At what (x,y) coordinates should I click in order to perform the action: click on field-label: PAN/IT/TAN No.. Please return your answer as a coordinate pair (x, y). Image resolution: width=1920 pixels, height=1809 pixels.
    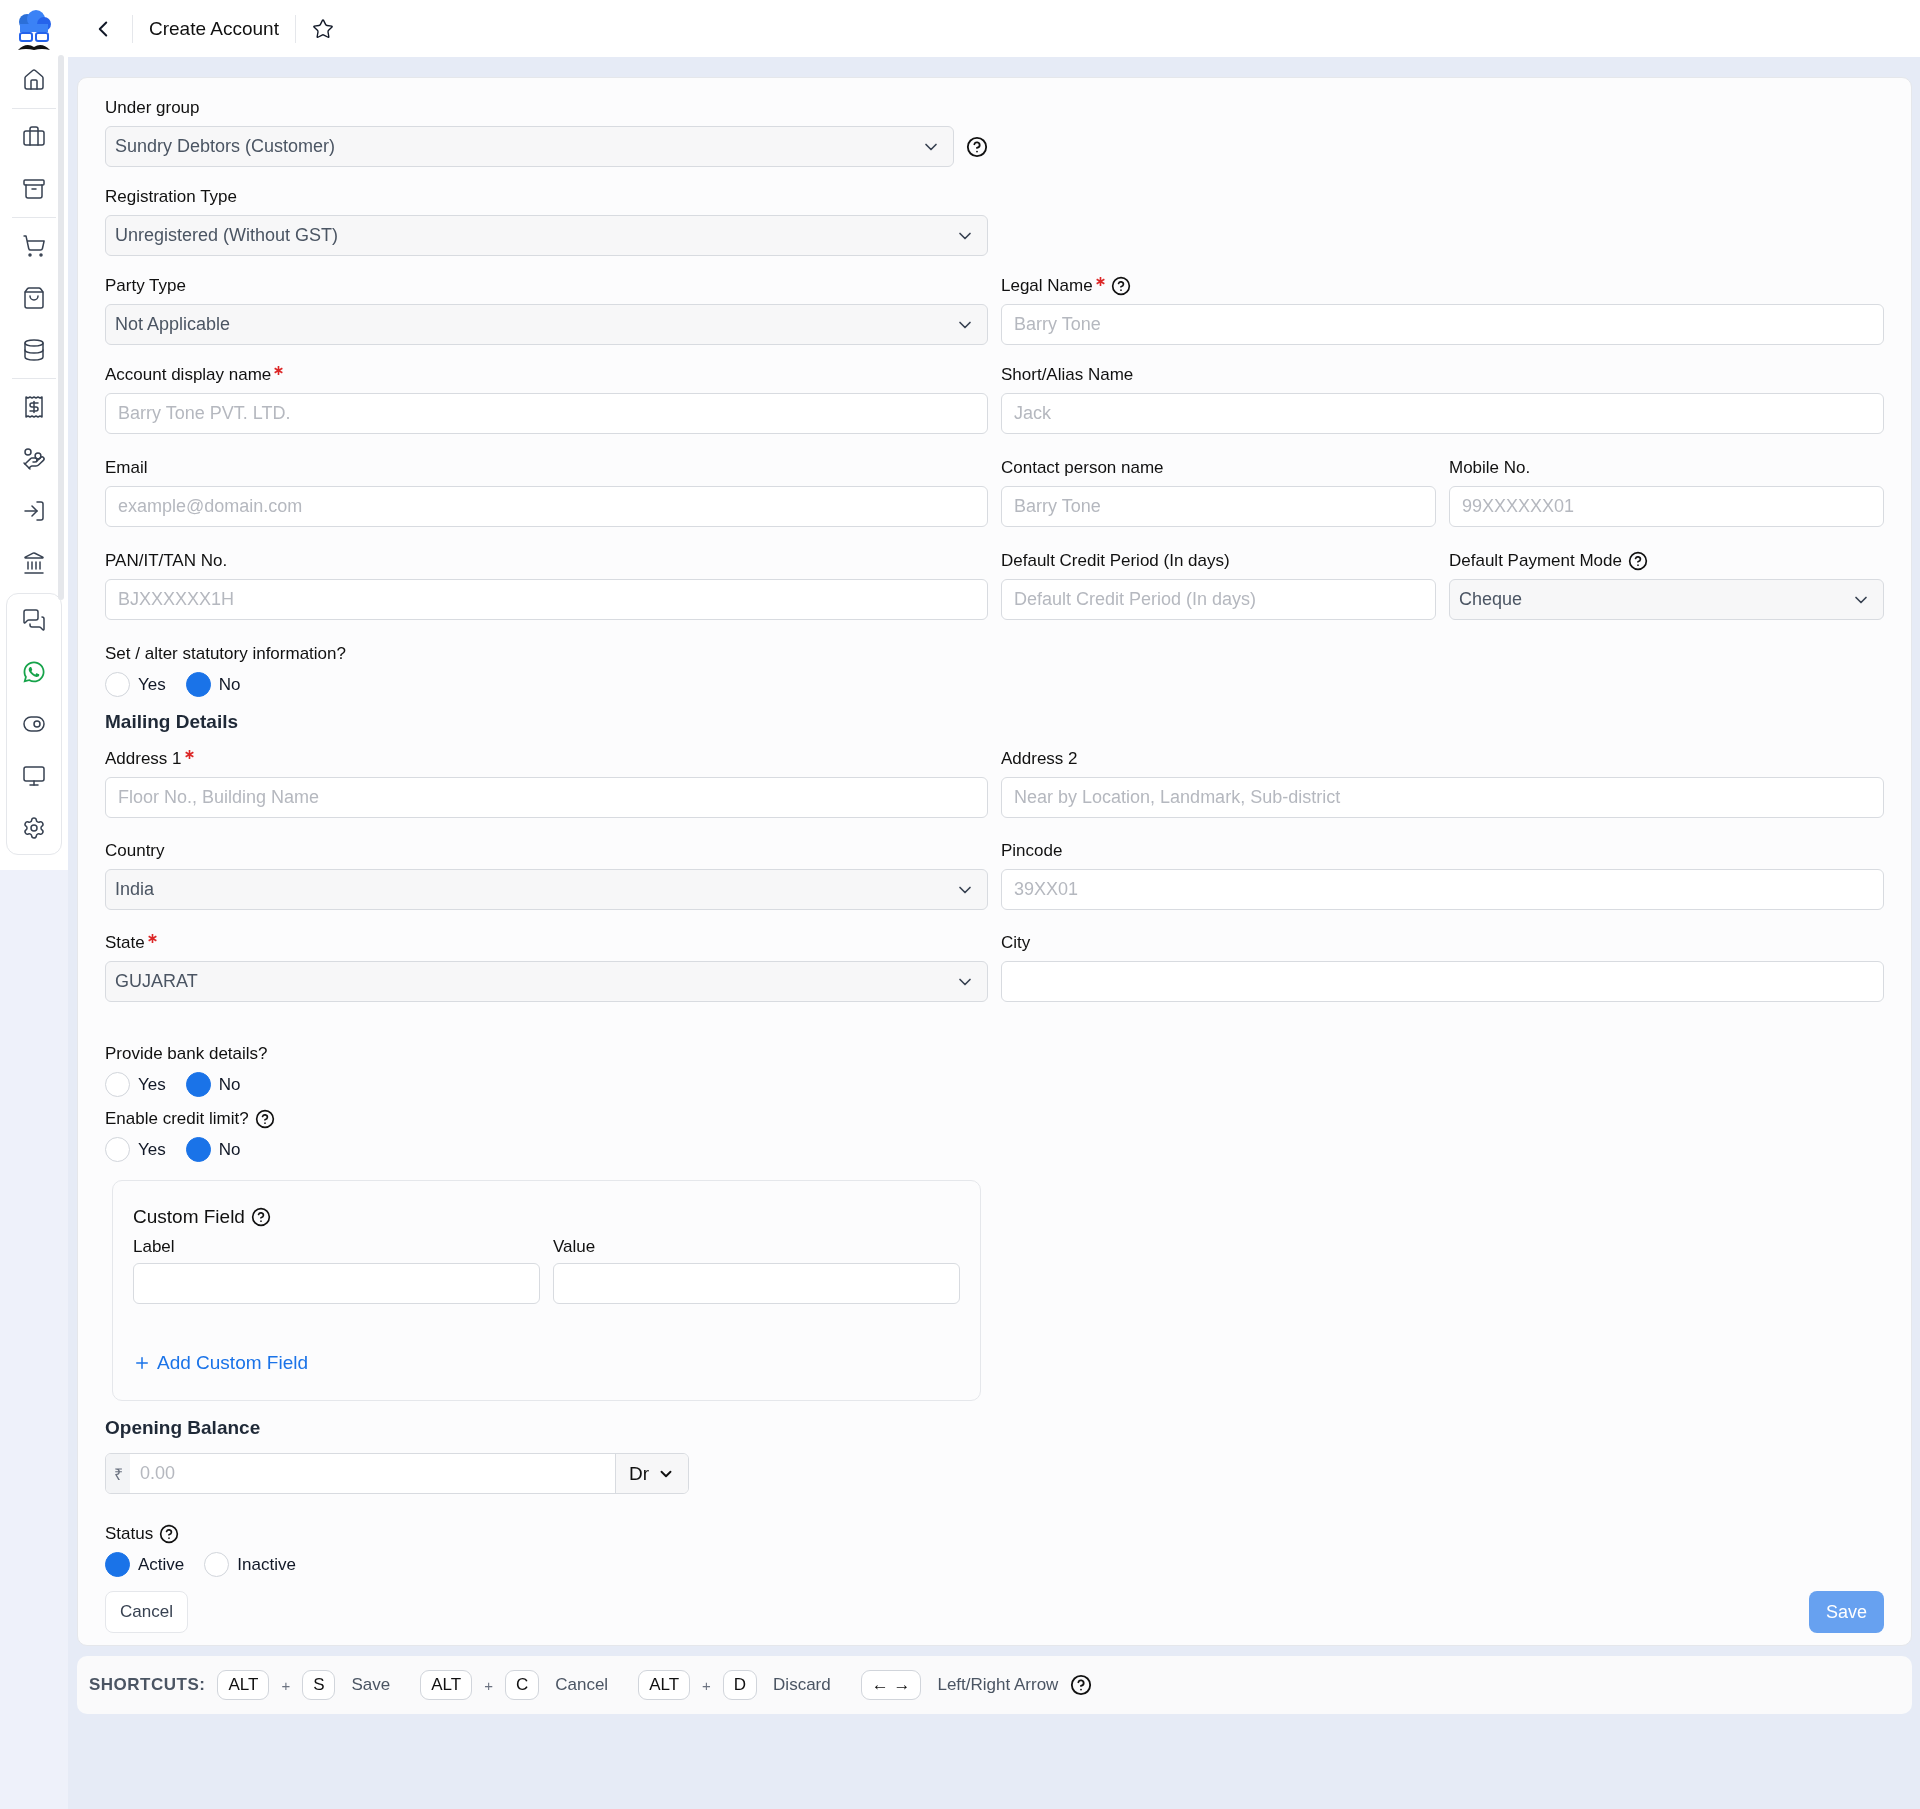
    Looking at the image, I should click on (166, 561).